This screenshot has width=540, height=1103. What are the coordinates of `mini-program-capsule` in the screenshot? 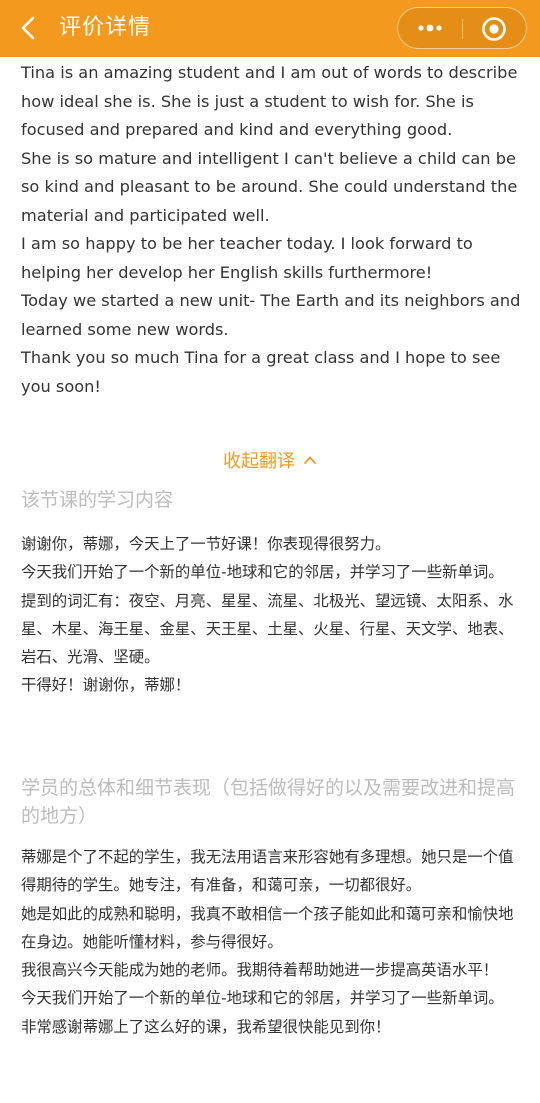 It's located at (462, 28).